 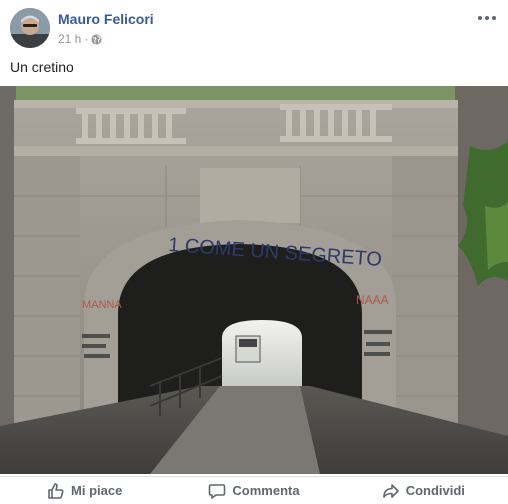 I want to click on author-name: Mauro Felicori, so click(x=106, y=19).